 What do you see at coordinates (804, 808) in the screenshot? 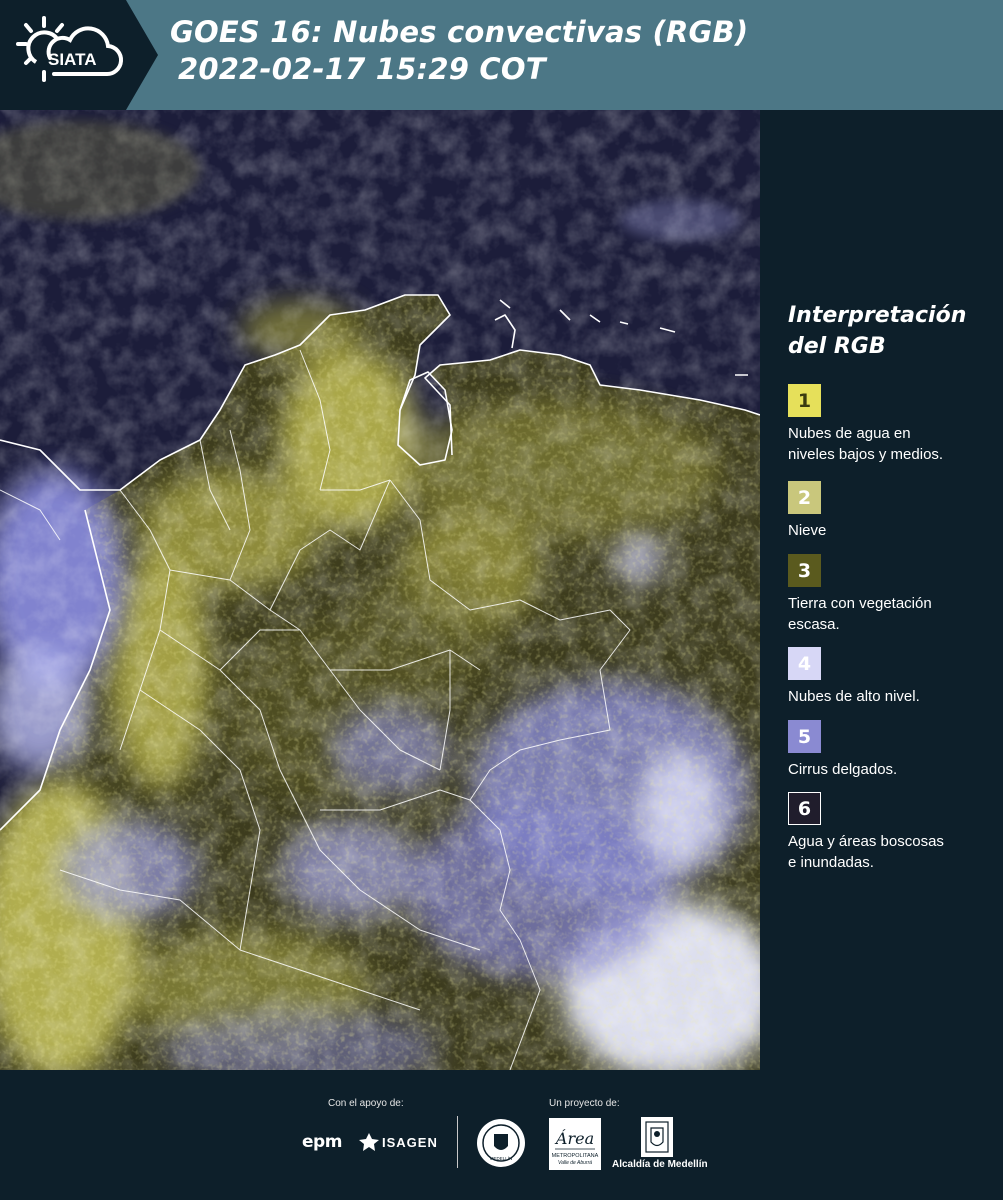
I see `legend-swatch-6: 6` at bounding box center [804, 808].